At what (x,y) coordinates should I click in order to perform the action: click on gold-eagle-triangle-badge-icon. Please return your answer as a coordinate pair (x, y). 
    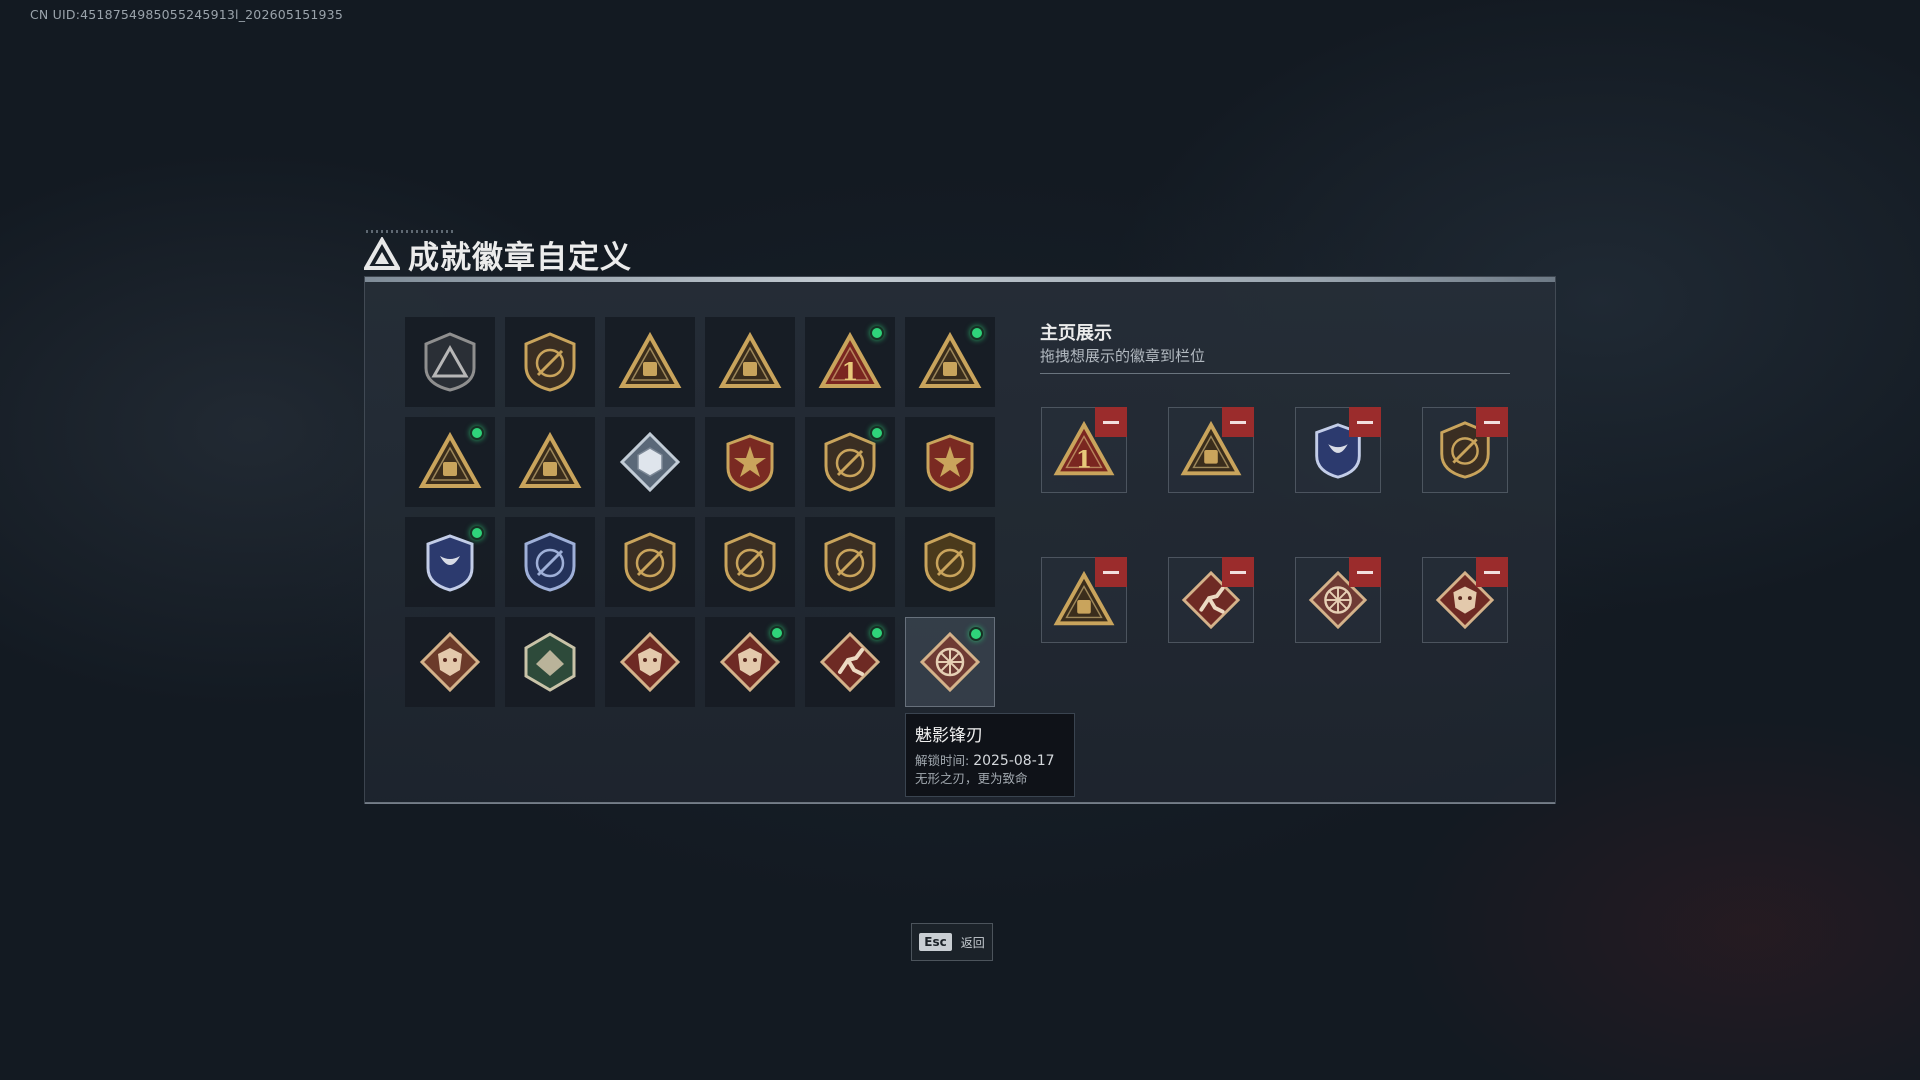
    Looking at the image, I should click on (550, 459).